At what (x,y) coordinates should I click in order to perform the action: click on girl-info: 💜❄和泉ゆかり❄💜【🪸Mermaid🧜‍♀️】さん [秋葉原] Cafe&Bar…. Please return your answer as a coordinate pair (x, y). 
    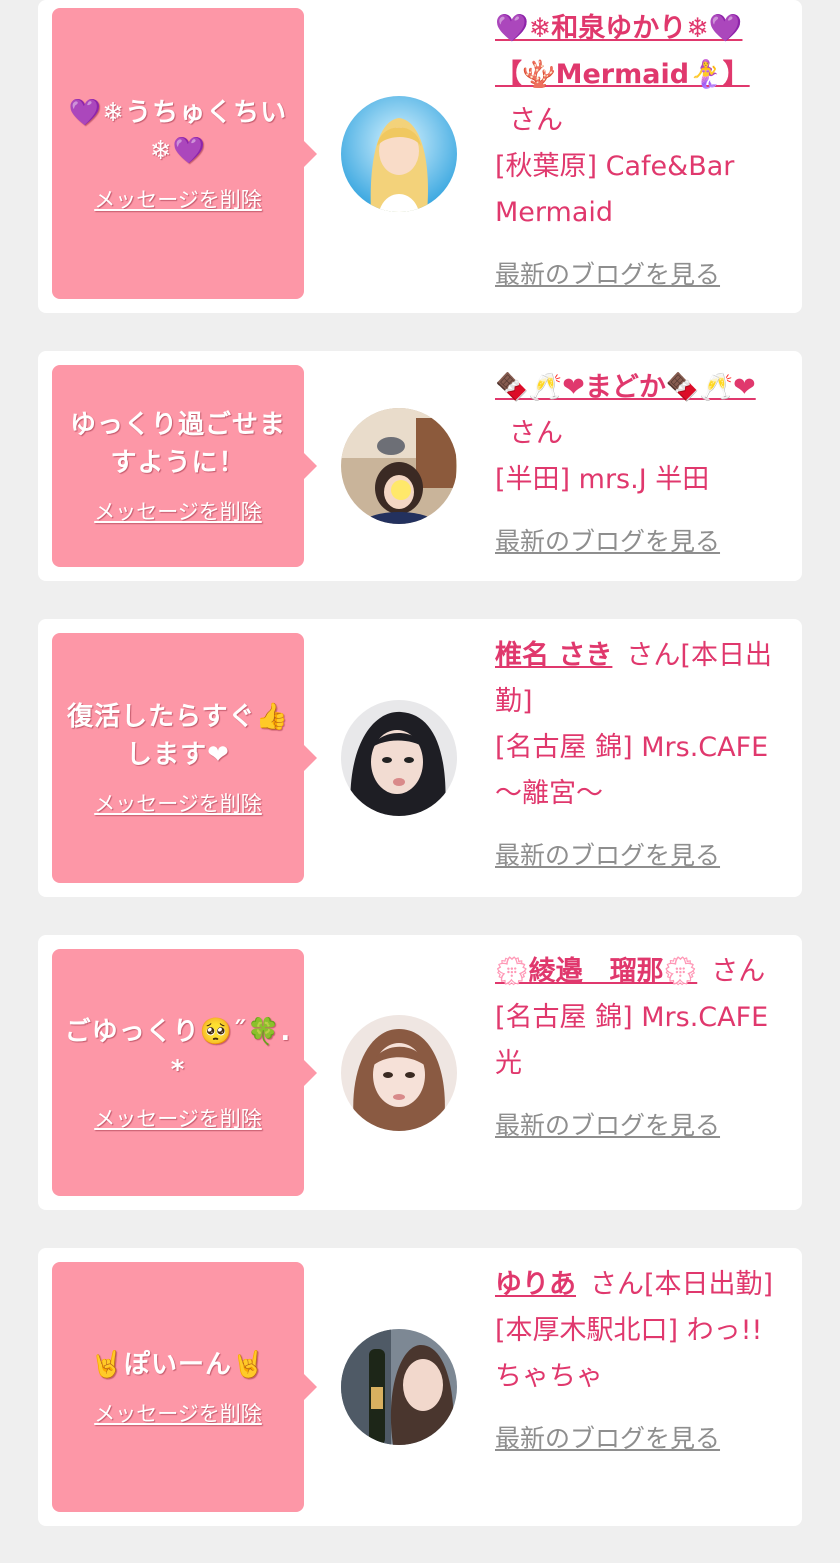
    Looking at the image, I should click on (638, 152).